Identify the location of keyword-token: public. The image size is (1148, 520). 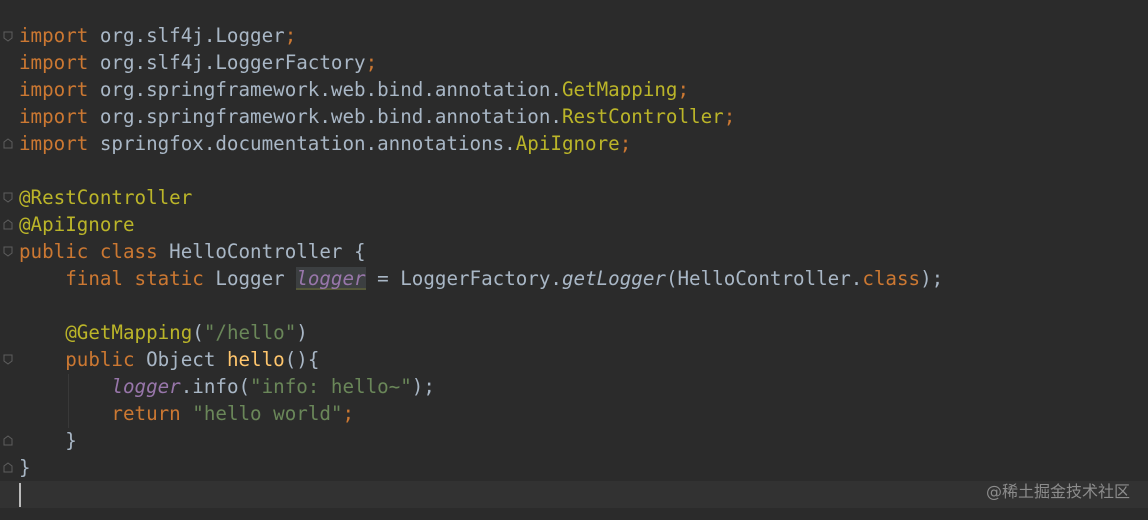
(100, 359).